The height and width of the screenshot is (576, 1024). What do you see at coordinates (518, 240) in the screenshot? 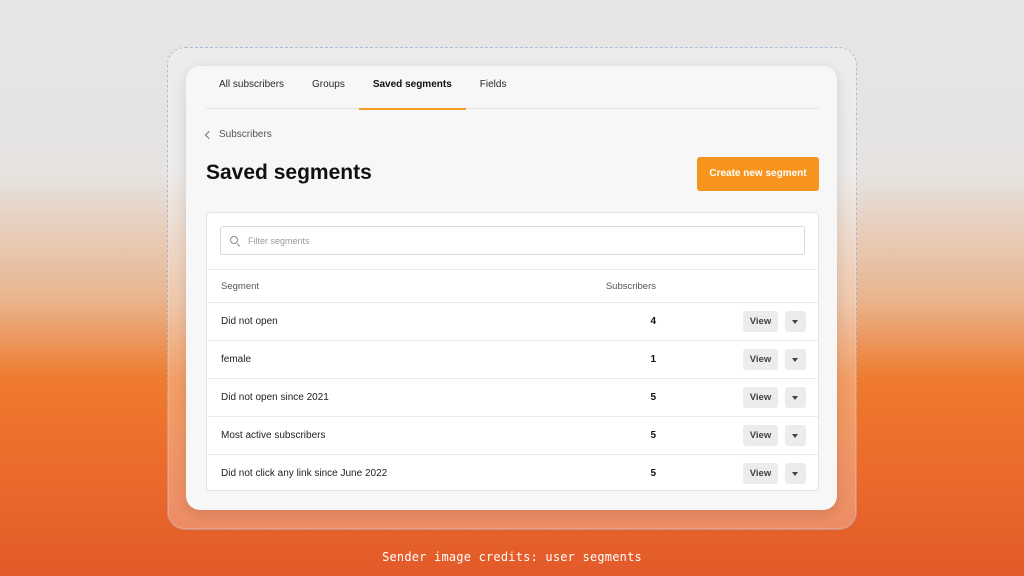
I see `filter-segments-input` at bounding box center [518, 240].